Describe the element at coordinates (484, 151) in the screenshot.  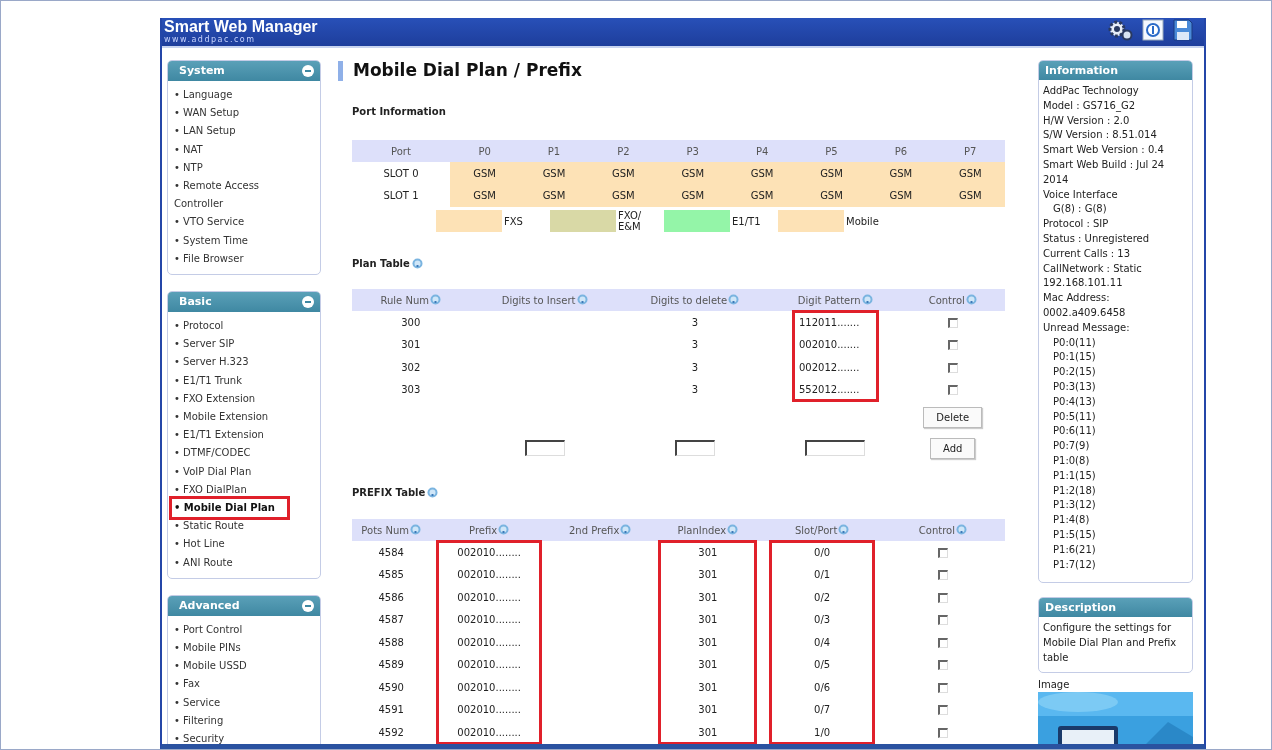
I see `column-header: P0` at that location.